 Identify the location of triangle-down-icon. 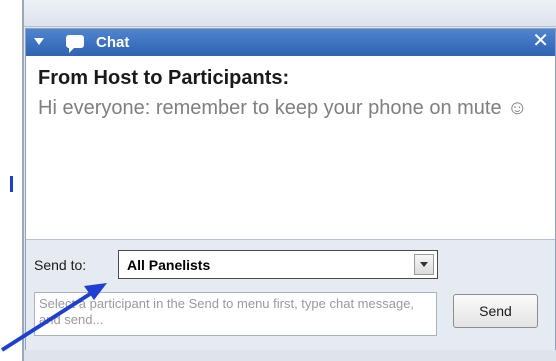
(39, 41).